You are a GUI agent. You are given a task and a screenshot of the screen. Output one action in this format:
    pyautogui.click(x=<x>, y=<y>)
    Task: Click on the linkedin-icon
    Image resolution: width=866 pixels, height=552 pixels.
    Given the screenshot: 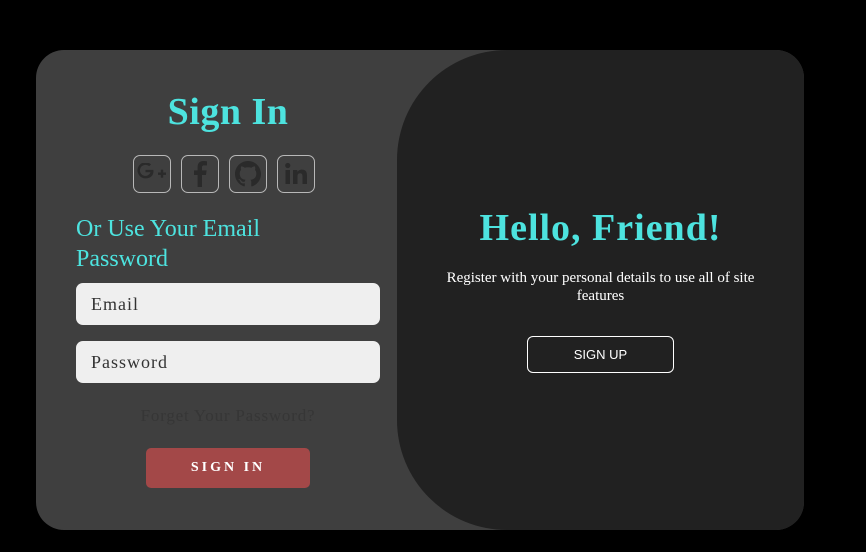 What is the action you would take?
    pyautogui.click(x=296, y=174)
    